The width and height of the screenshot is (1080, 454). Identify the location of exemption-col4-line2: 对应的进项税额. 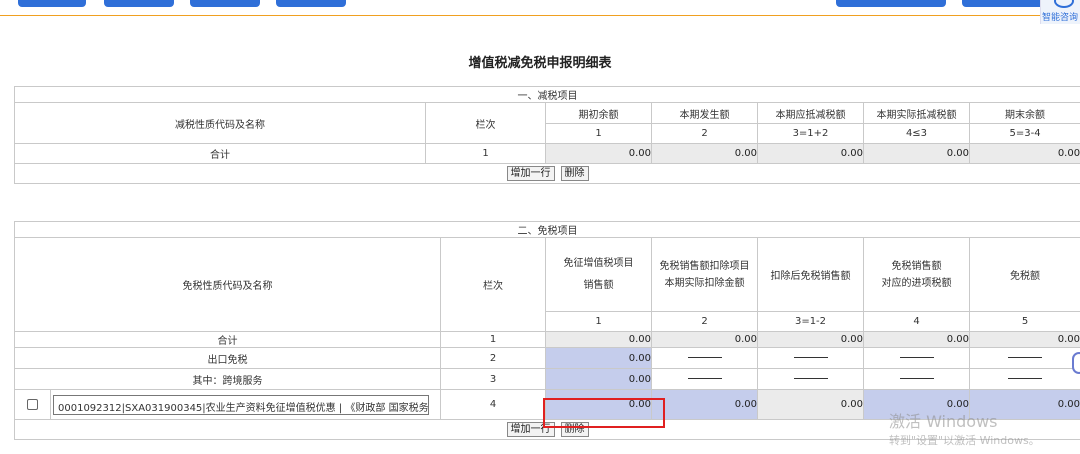
(916, 283).